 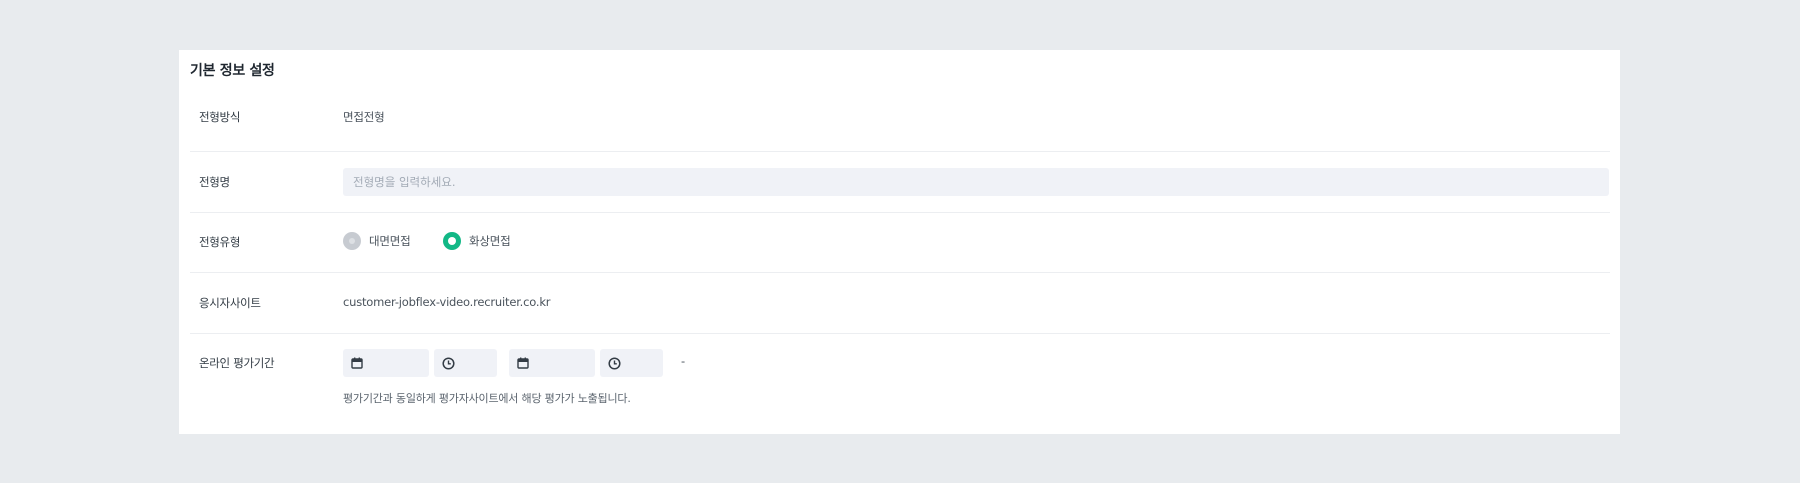 What do you see at coordinates (232, 71) in the screenshot?
I see `section-title: 기본 정보 설정` at bounding box center [232, 71].